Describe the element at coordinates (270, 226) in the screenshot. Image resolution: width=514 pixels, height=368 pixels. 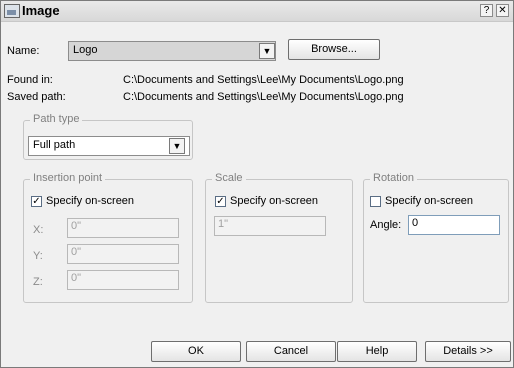
I see `scale-field: 1"` at that location.